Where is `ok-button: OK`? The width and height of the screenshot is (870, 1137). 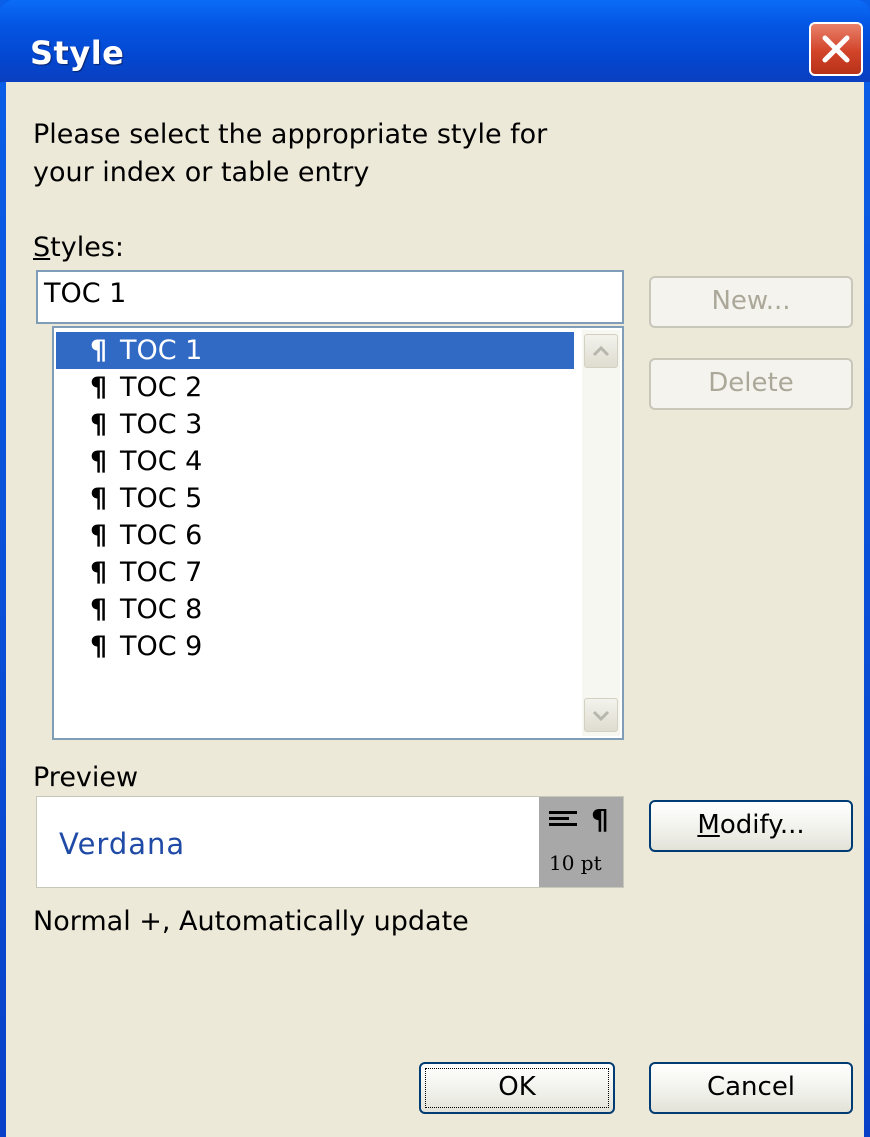
ok-button: OK is located at coordinates (517, 1088).